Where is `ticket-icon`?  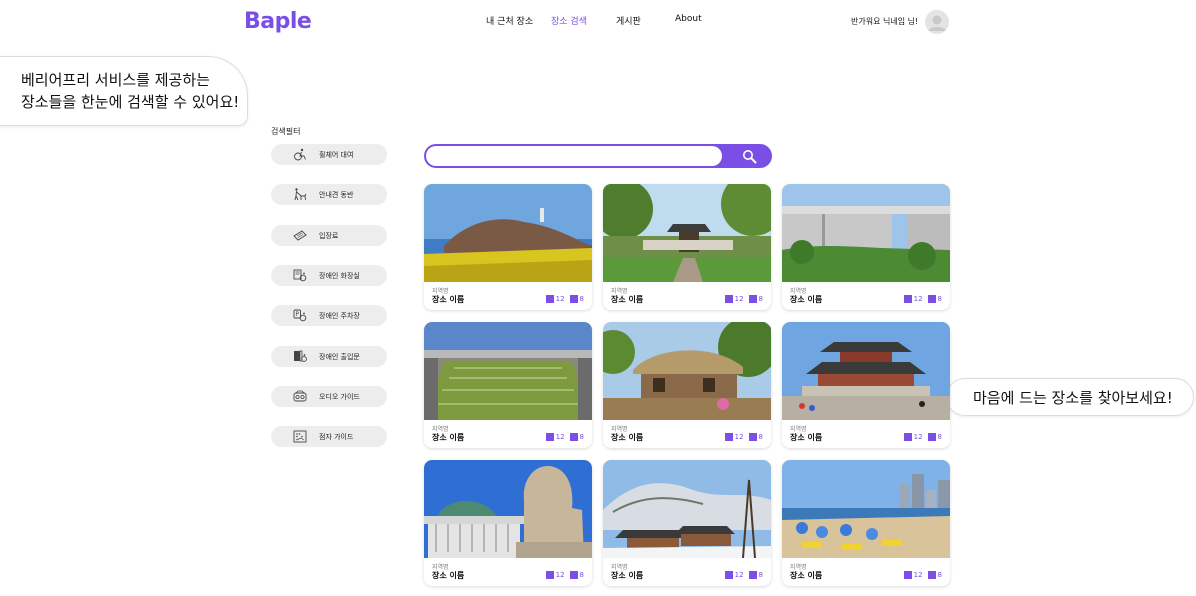
ticket-icon is located at coordinates (300, 235).